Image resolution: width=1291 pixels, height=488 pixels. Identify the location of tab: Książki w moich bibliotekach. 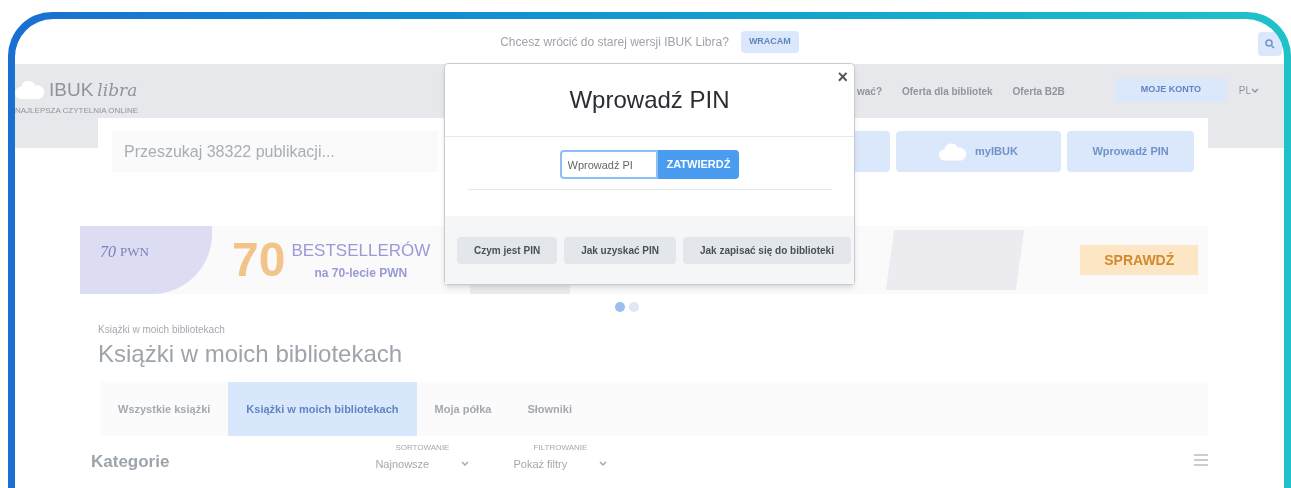
(322, 409).